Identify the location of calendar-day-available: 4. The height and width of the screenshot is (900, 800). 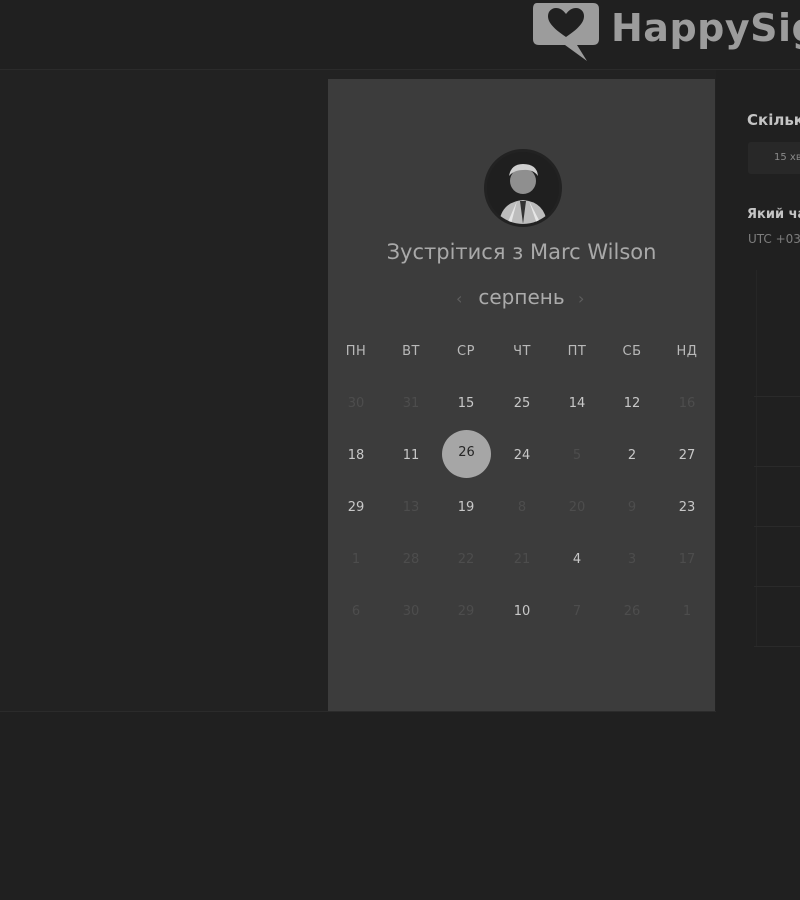
(577, 560).